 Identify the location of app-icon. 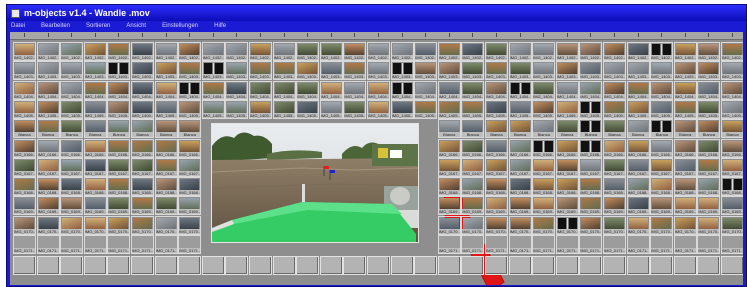
(15, 13).